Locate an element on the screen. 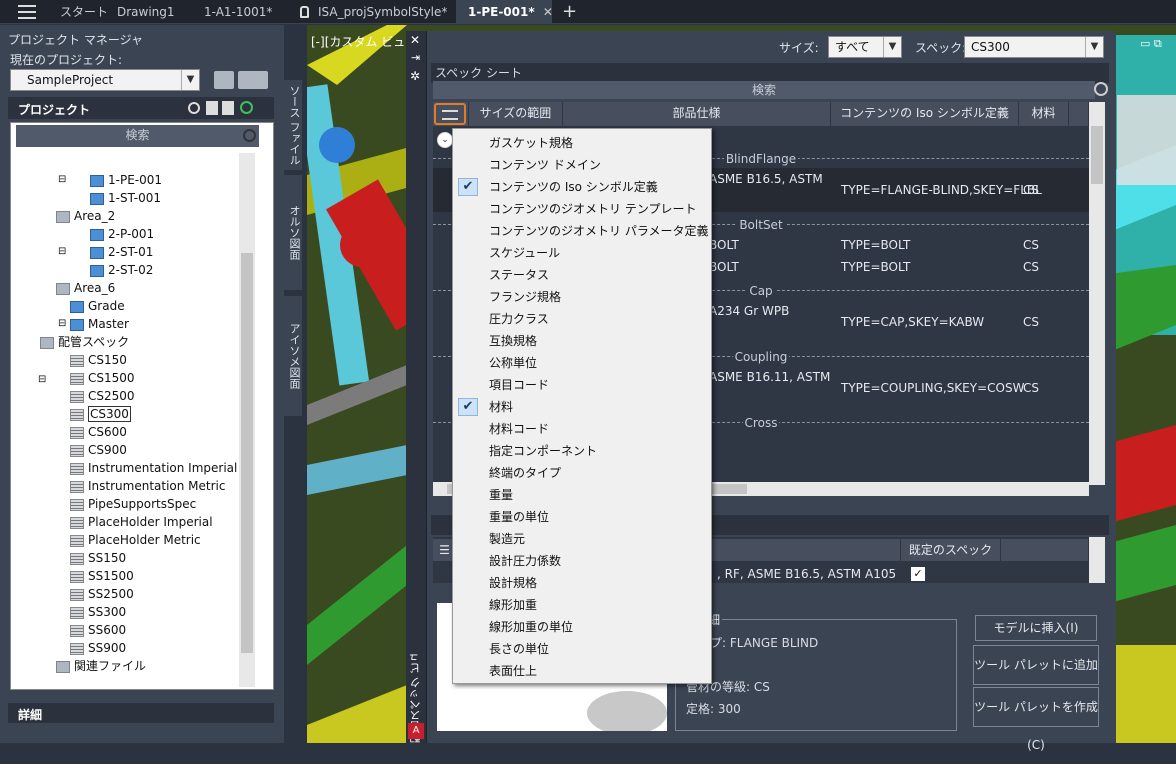 The width and height of the screenshot is (1176, 764). column-menu-item: ガスケット規格 is located at coordinates (582, 143).